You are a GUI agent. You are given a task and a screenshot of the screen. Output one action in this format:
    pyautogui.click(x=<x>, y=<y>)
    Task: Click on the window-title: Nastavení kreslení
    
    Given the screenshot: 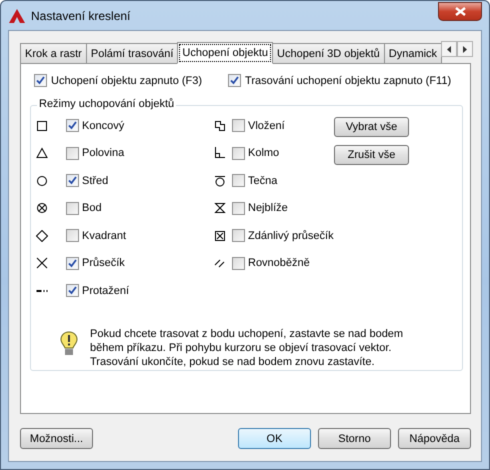 What is the action you would take?
    pyautogui.click(x=80, y=15)
    